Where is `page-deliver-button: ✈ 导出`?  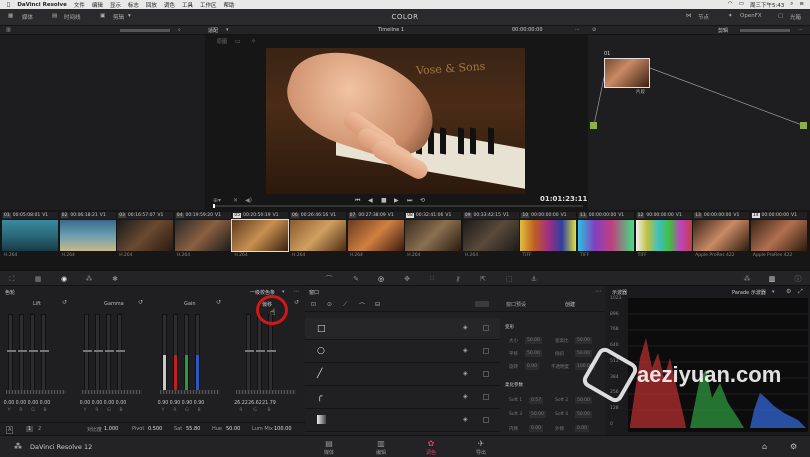
page-deliver-button: ✈ 导出 is located at coordinates (481, 447).